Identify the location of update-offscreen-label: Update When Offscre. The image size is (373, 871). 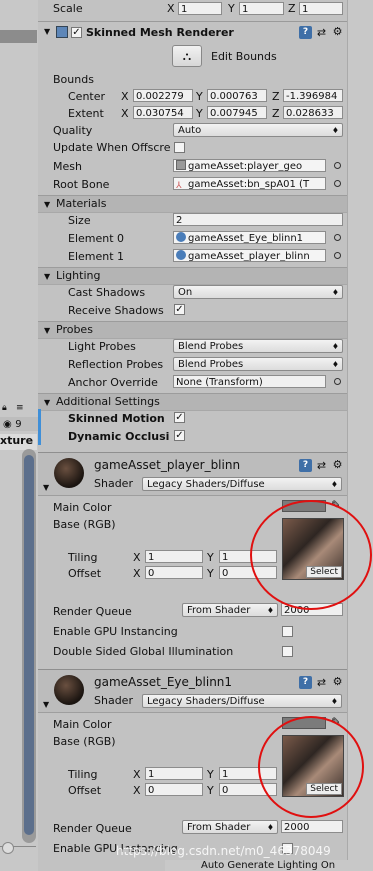
(112, 147).